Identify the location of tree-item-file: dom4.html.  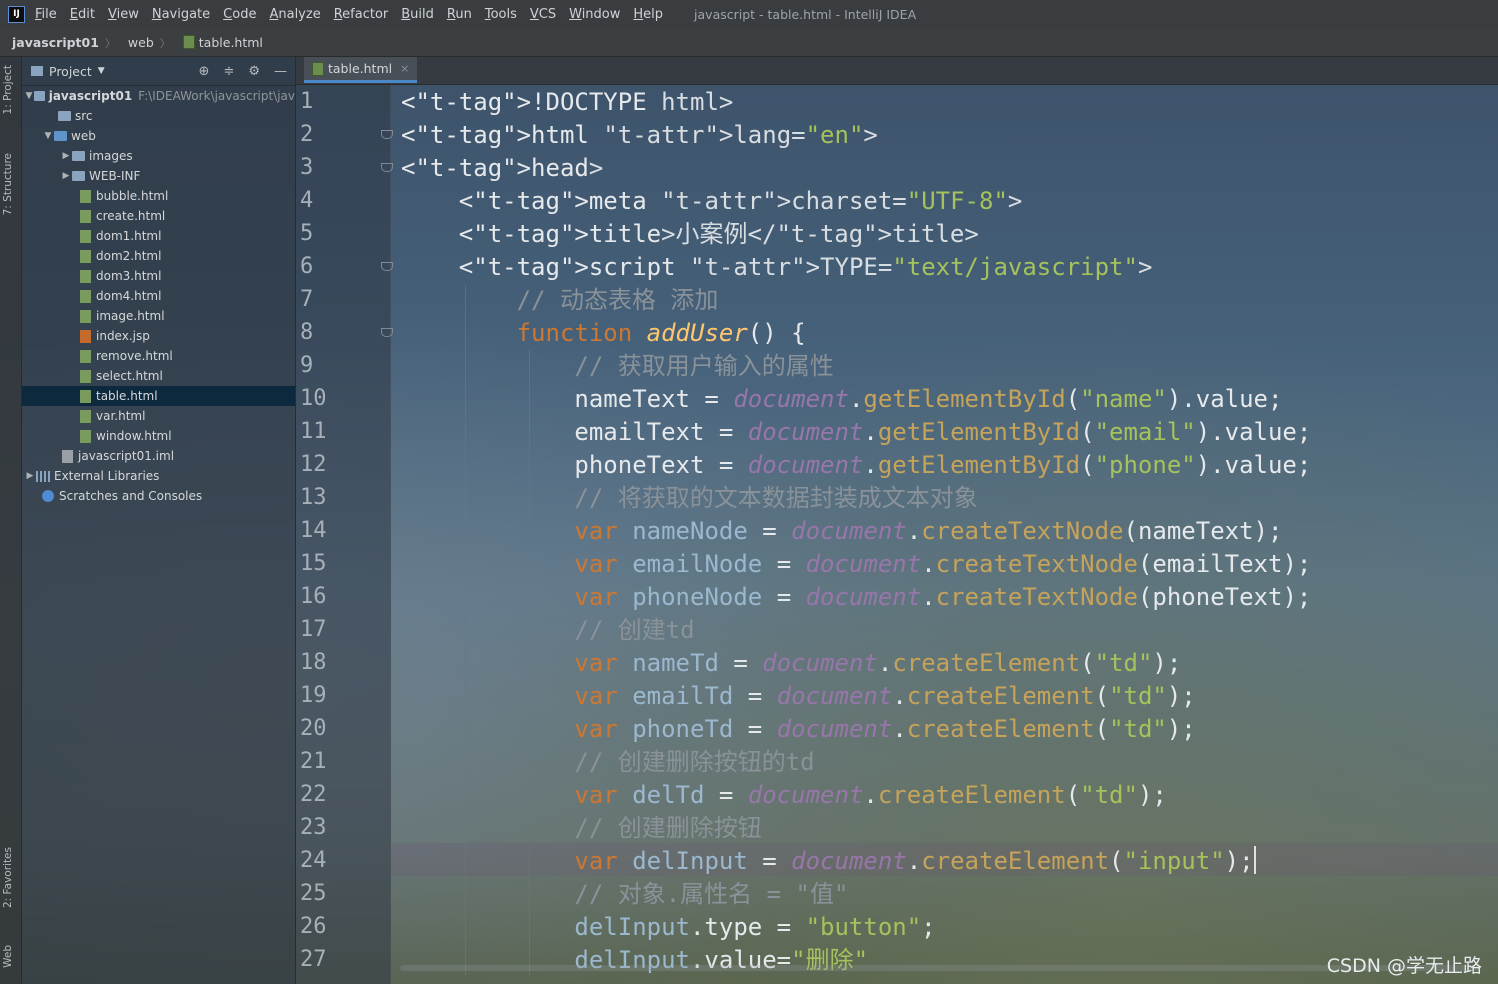
(158, 296).